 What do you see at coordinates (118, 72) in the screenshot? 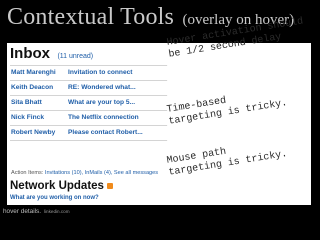
I see `message-subject: Invitation to connect` at bounding box center [118, 72].